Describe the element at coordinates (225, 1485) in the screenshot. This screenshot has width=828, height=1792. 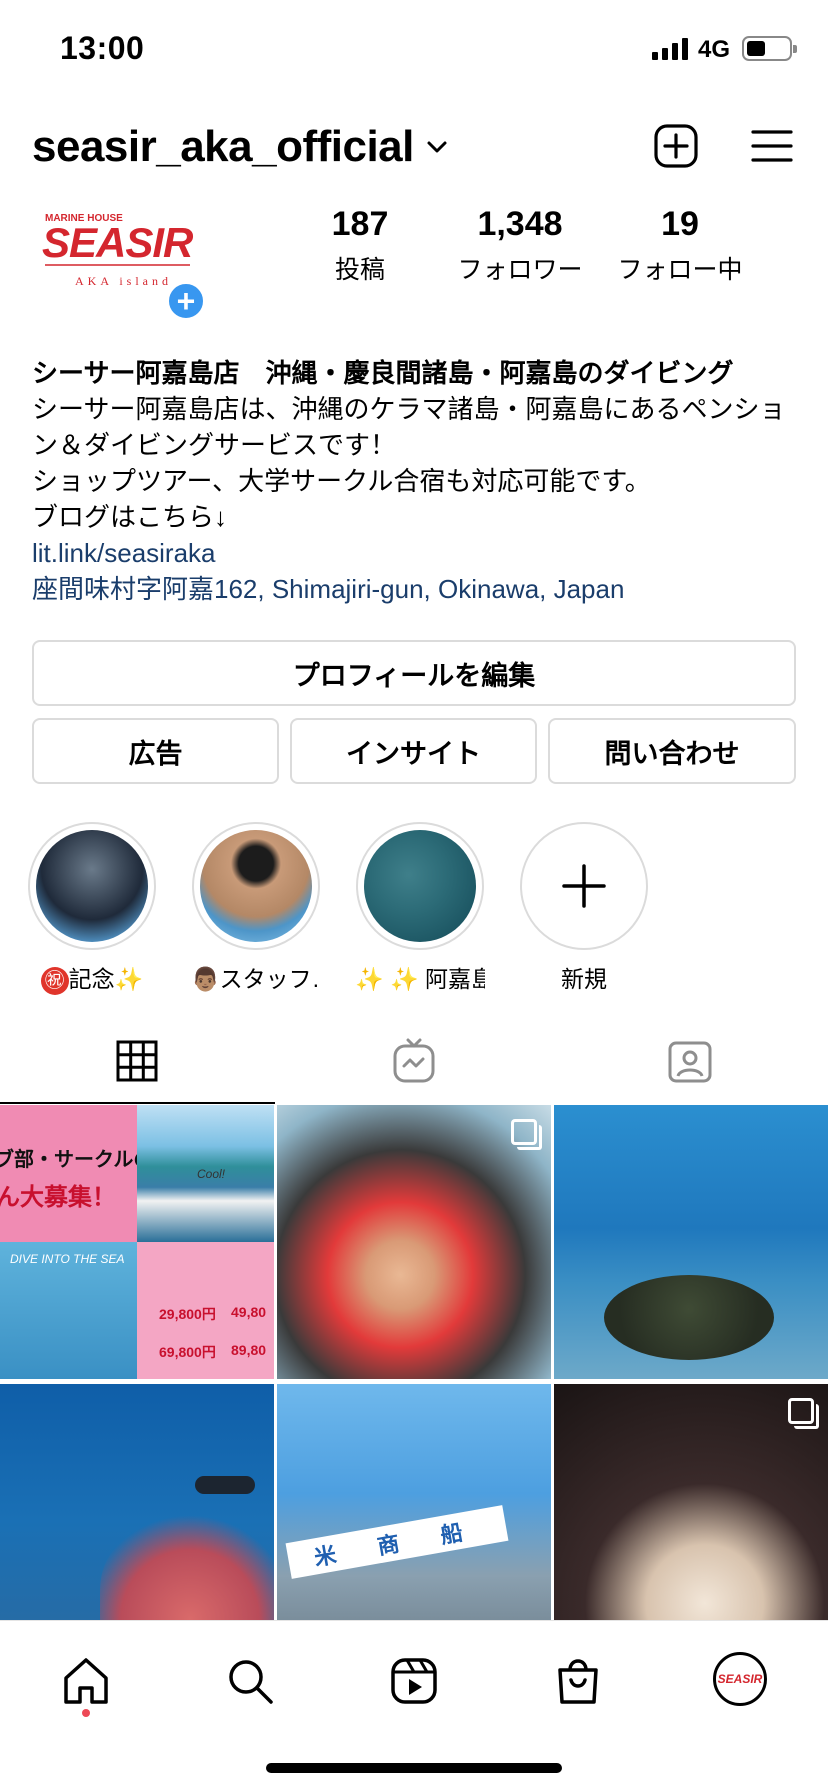
I see `diver-shape` at that location.